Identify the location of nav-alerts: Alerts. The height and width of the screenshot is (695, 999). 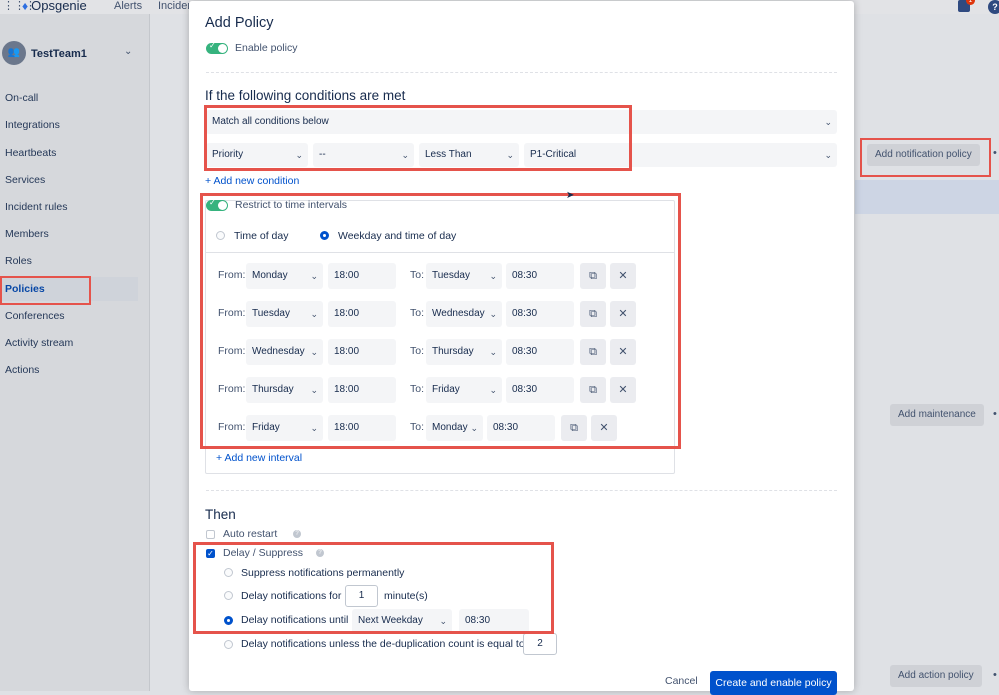
(128, 6).